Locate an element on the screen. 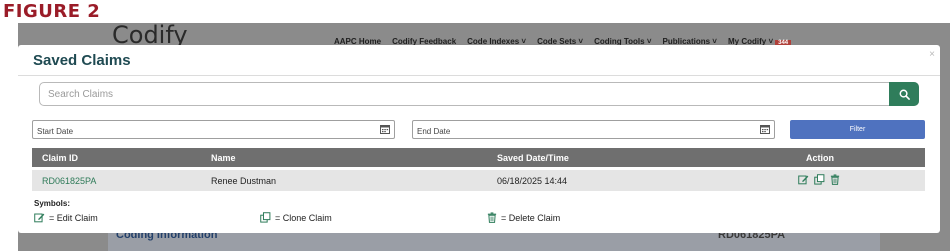  start-date-input is located at coordinates (213, 131).